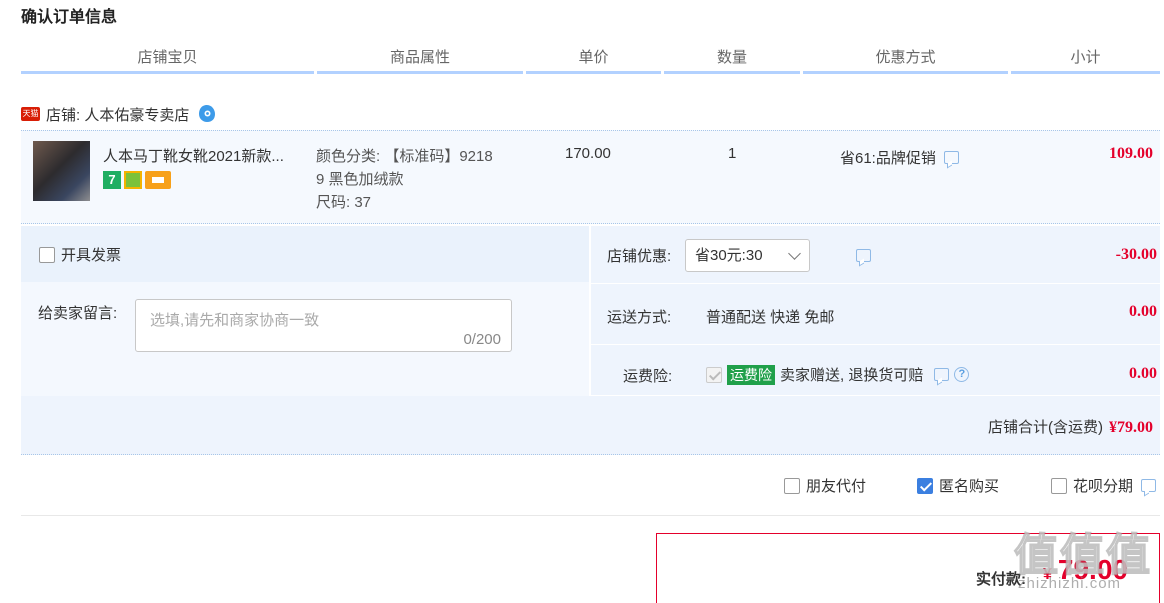 The width and height of the screenshot is (1164, 603). I want to click on invoice-label: 开具发票, so click(91, 255).